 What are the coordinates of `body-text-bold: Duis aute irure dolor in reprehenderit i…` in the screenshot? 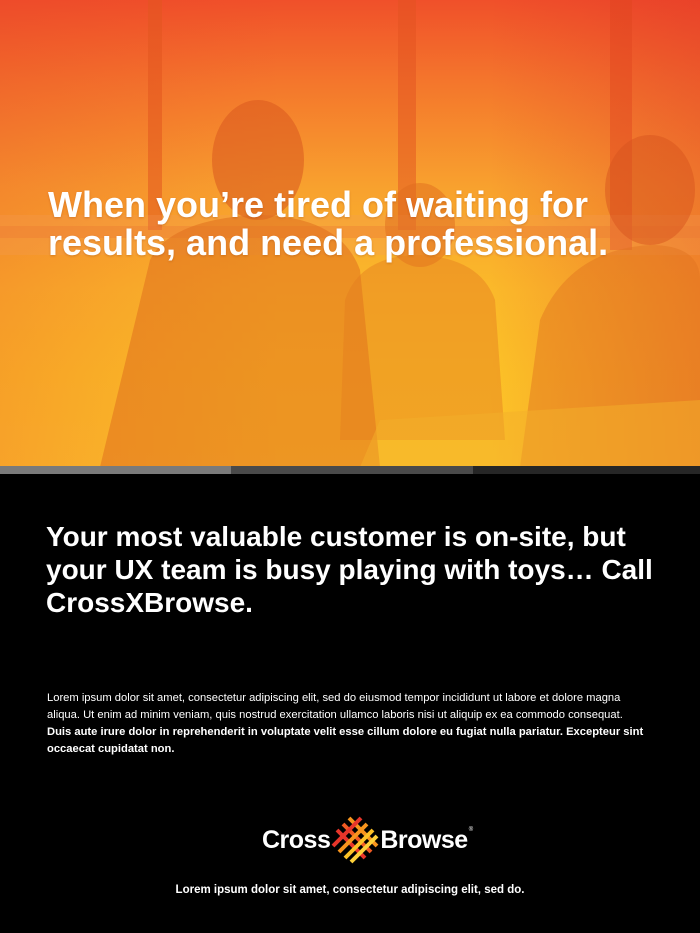 It's located at (345, 740).